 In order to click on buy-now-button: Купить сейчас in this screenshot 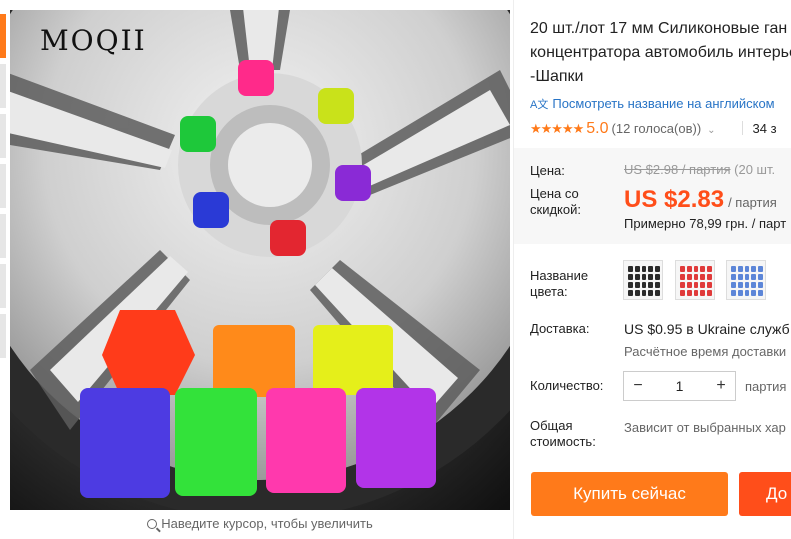, I will do `click(629, 494)`.